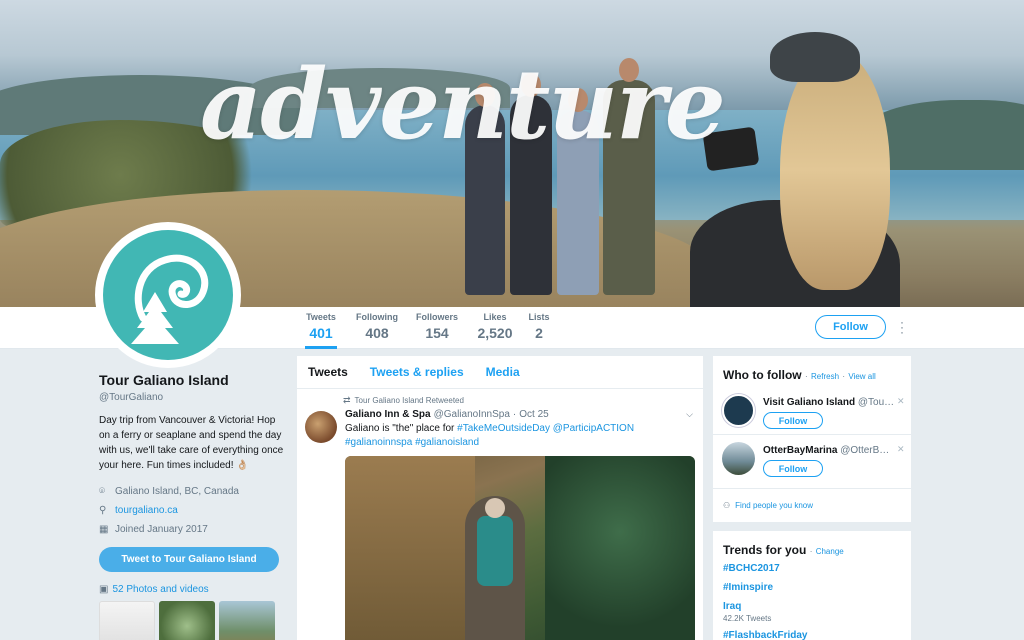 This screenshot has height=640, width=1024. I want to click on suggestion-display-name: OtterBayMarina, so click(800, 450).